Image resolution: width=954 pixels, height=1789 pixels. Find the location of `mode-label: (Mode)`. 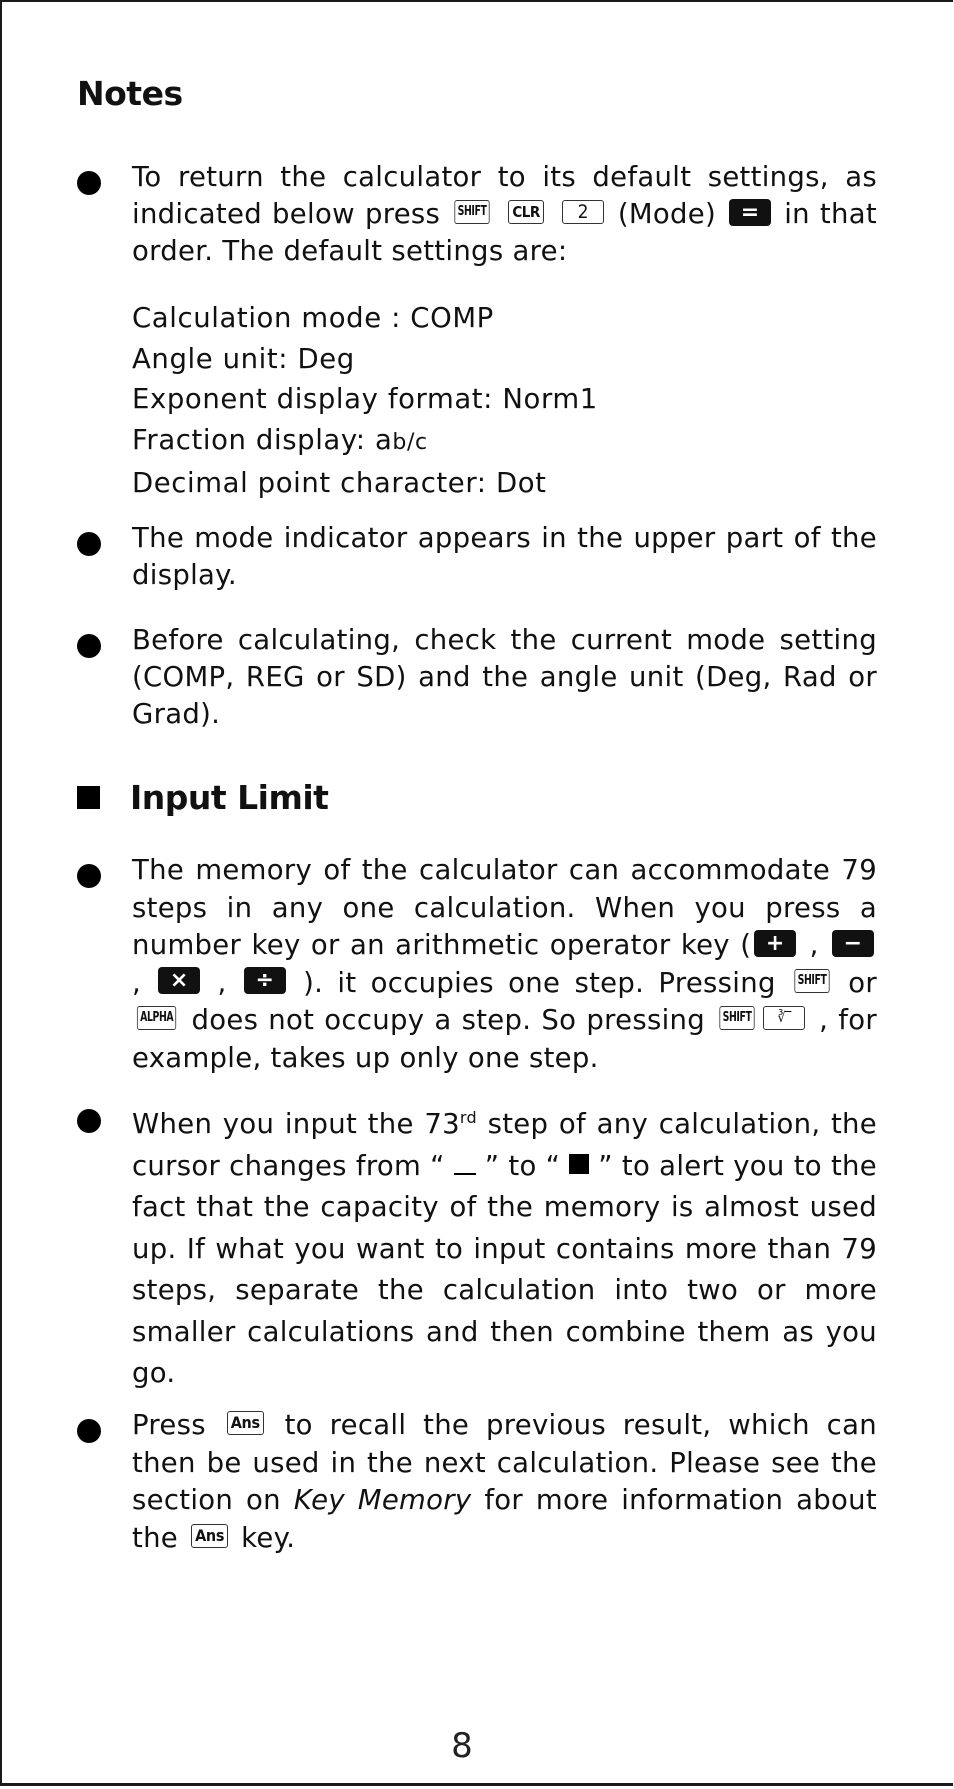

mode-label: (Mode) is located at coordinates (667, 214).